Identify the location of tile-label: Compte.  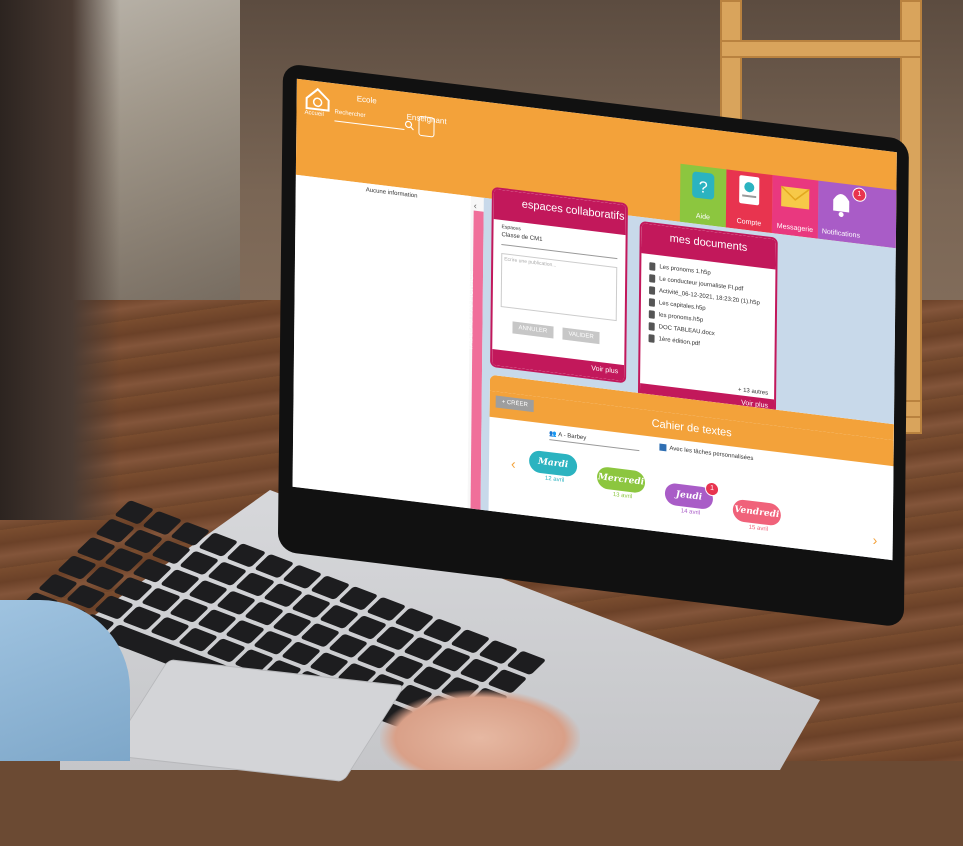
(749, 222).